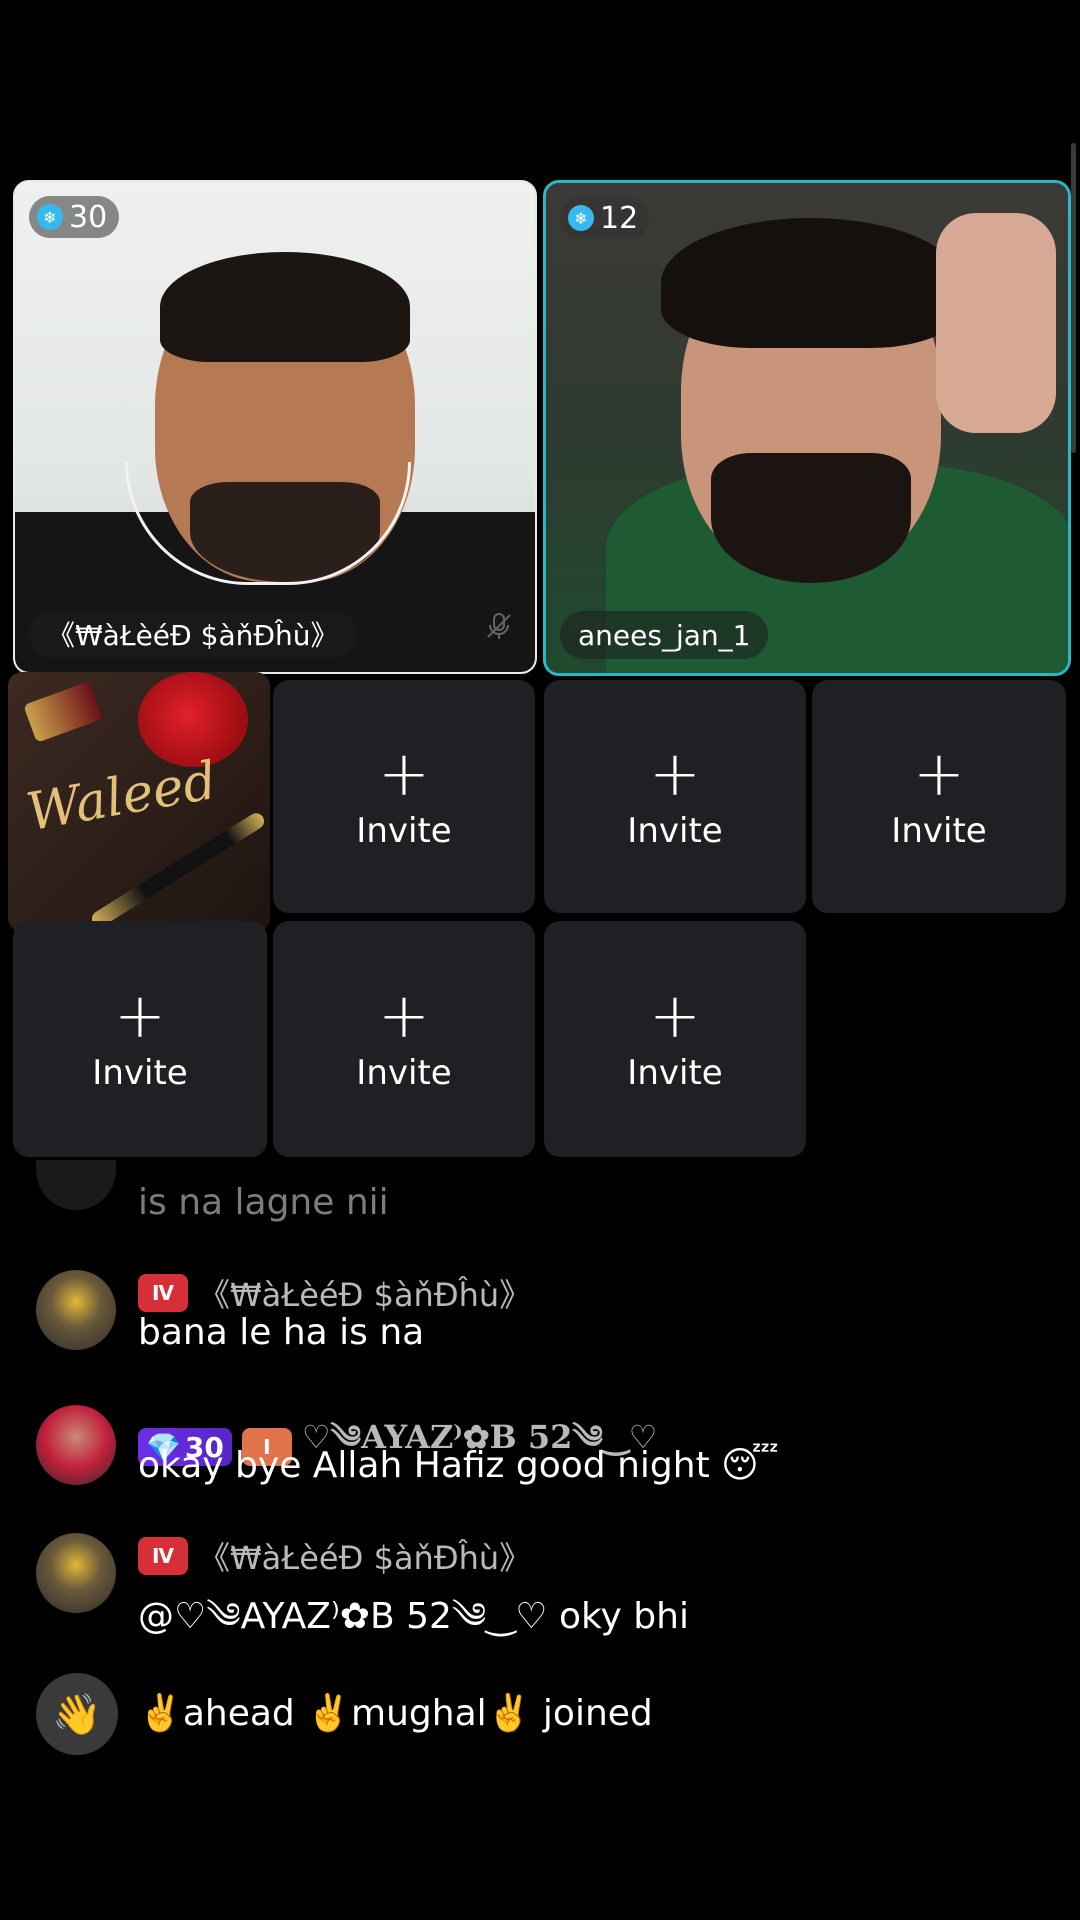 Image resolution: width=1080 pixels, height=1920 pixels. What do you see at coordinates (499, 626) in the screenshot?
I see `mic-muted-icon` at bounding box center [499, 626].